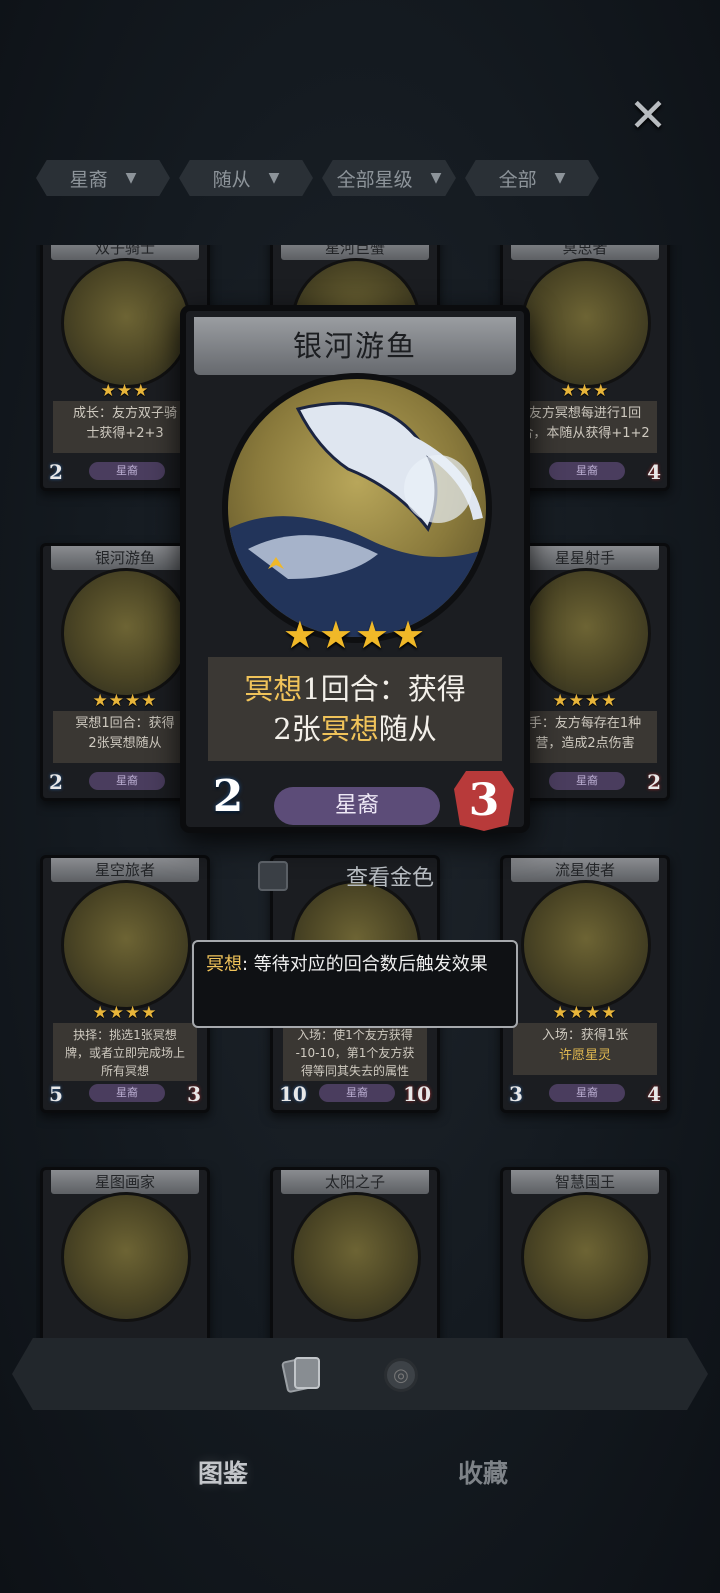 The image size is (720, 1593). What do you see at coordinates (355, 1052) in the screenshot?
I see `card-desc: 入场：使1个友方获得 -10-10，第1个友方获 得等同其失去的属性` at bounding box center [355, 1052].